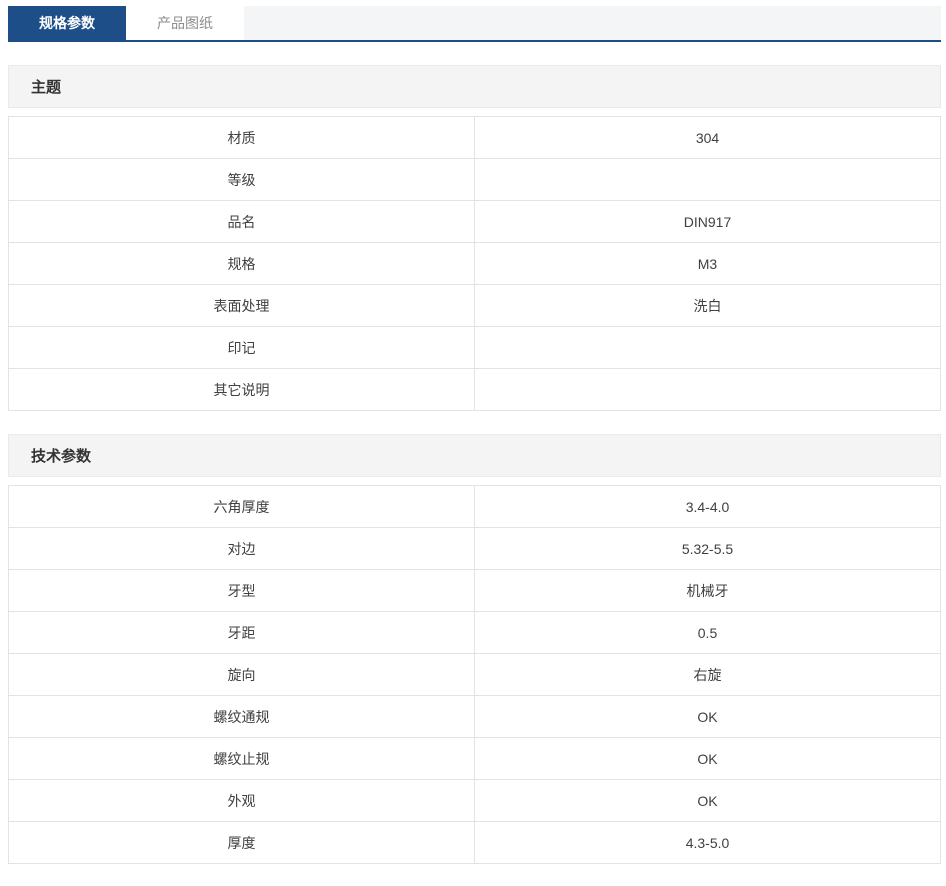 Image resolution: width=946 pixels, height=886 pixels. What do you see at coordinates (241, 632) in the screenshot?
I see `row-label: 牙距` at bounding box center [241, 632].